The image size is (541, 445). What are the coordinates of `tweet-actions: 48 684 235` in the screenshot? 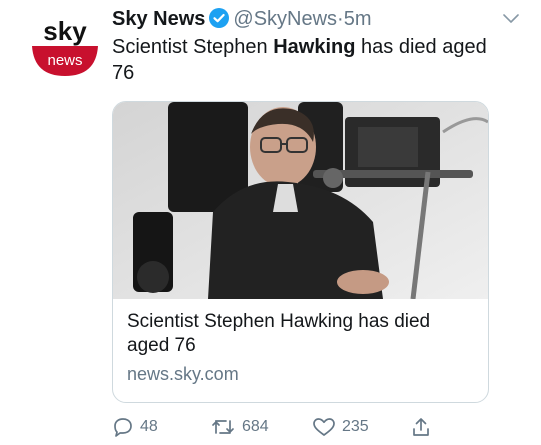 It's located at (312, 427).